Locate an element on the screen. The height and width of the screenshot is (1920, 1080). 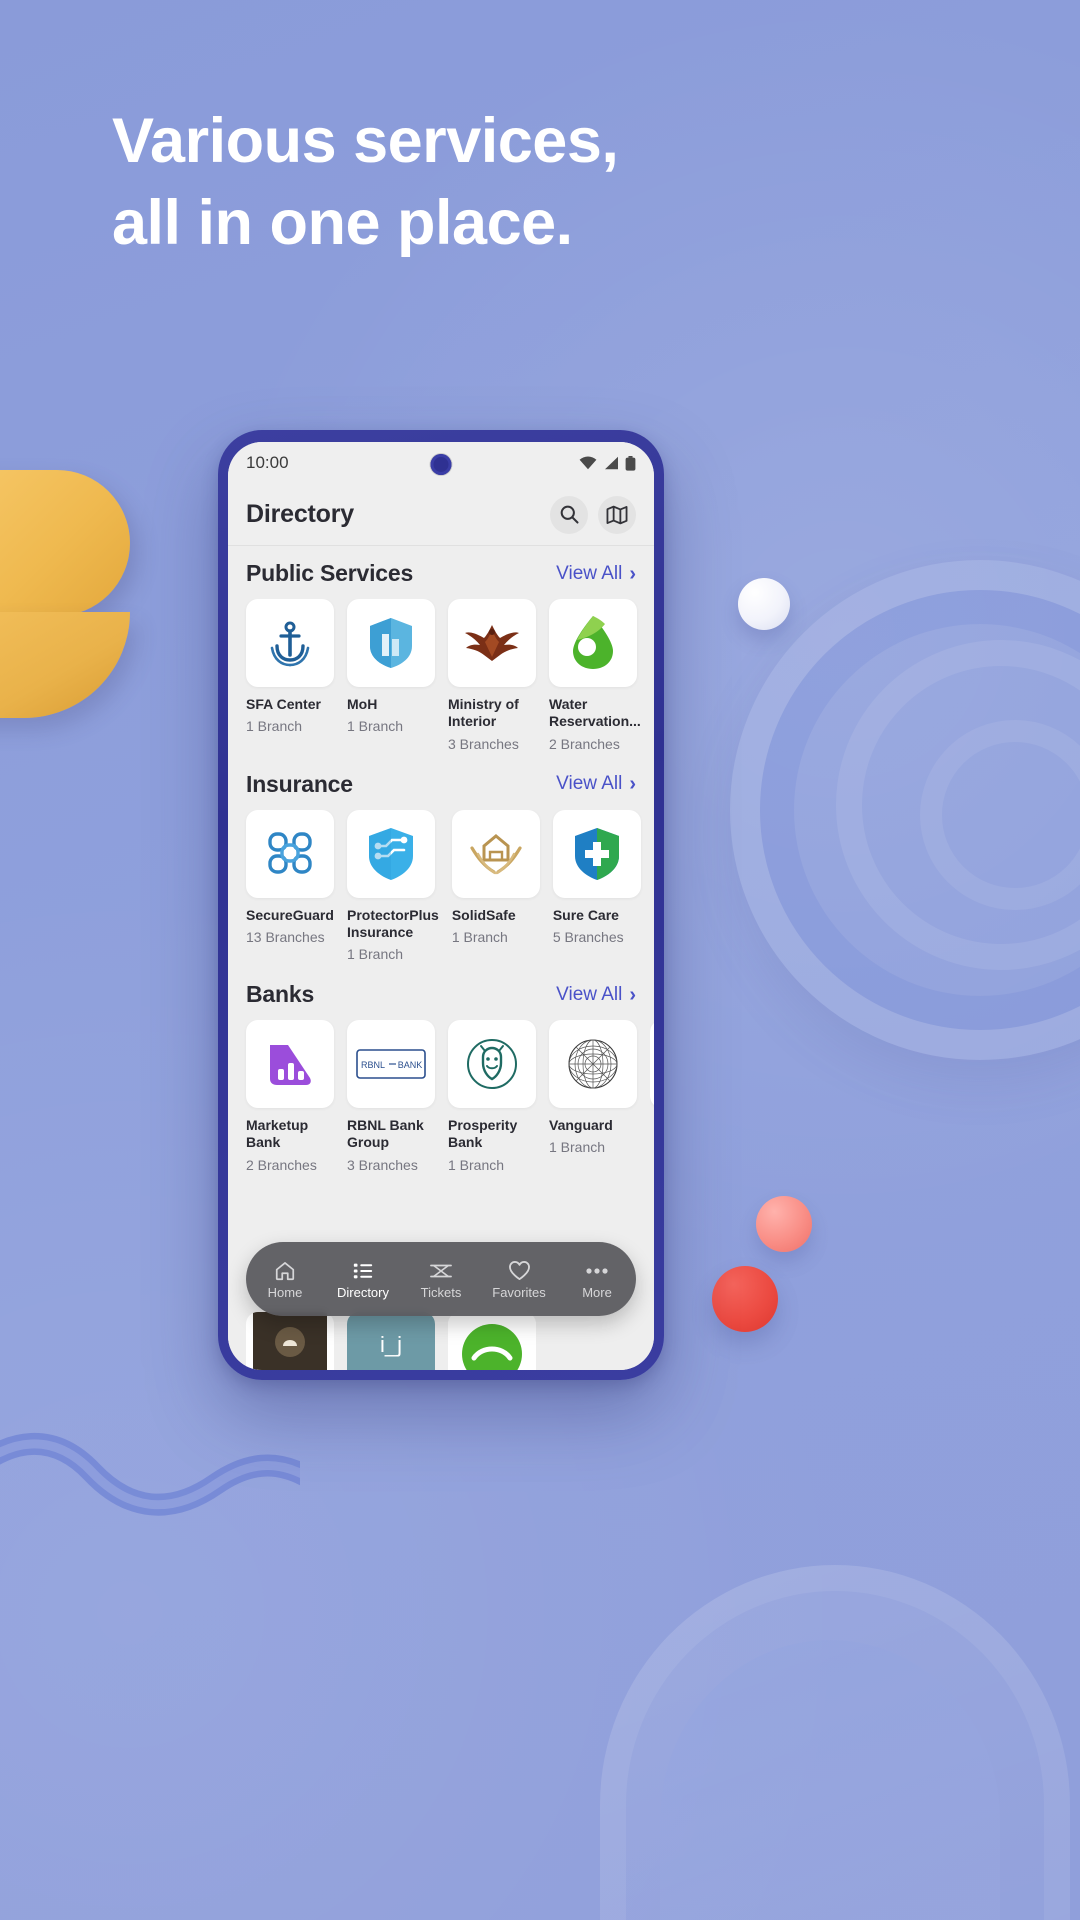
page-title: Directory is located at coordinates (300, 514).